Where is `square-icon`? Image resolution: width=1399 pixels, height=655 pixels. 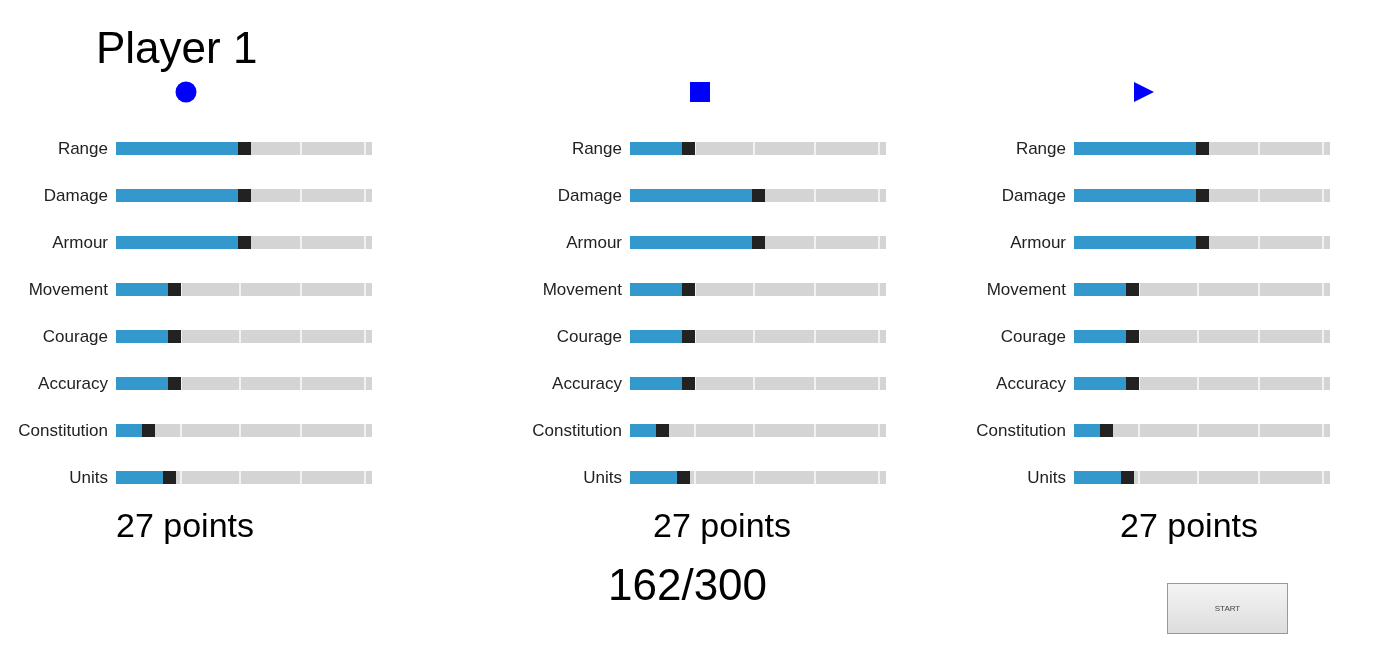 square-icon is located at coordinates (700, 92).